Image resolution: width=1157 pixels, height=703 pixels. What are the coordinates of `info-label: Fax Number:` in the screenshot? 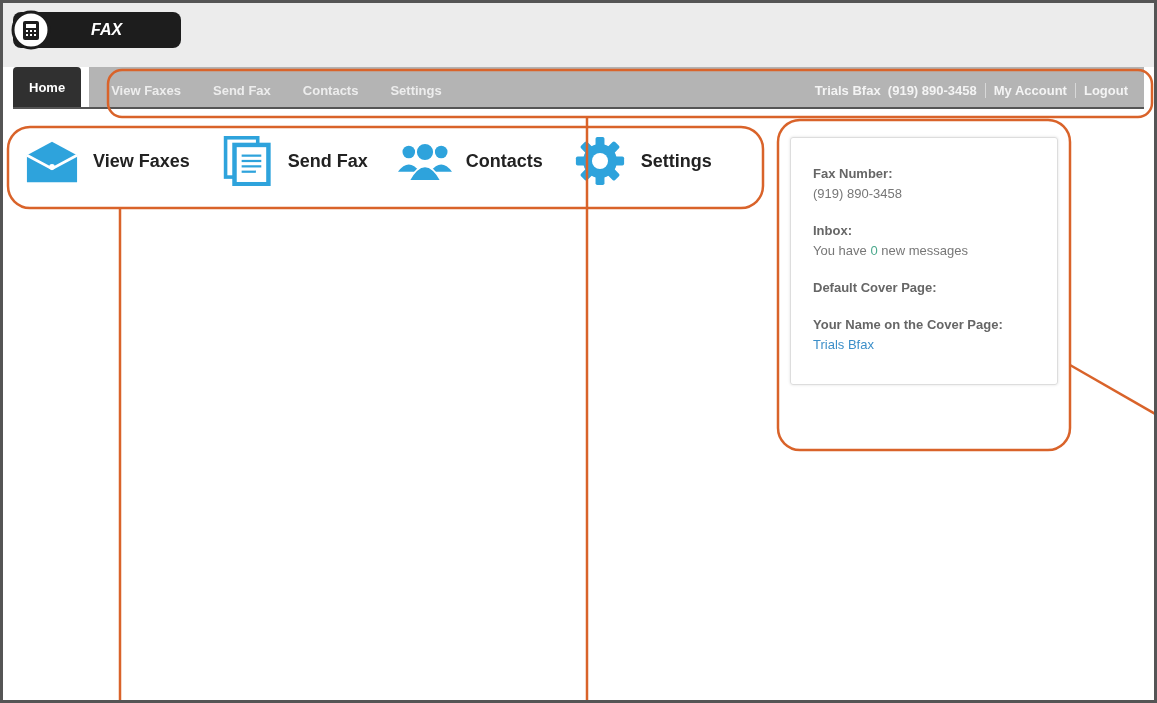 It's located at (853, 173).